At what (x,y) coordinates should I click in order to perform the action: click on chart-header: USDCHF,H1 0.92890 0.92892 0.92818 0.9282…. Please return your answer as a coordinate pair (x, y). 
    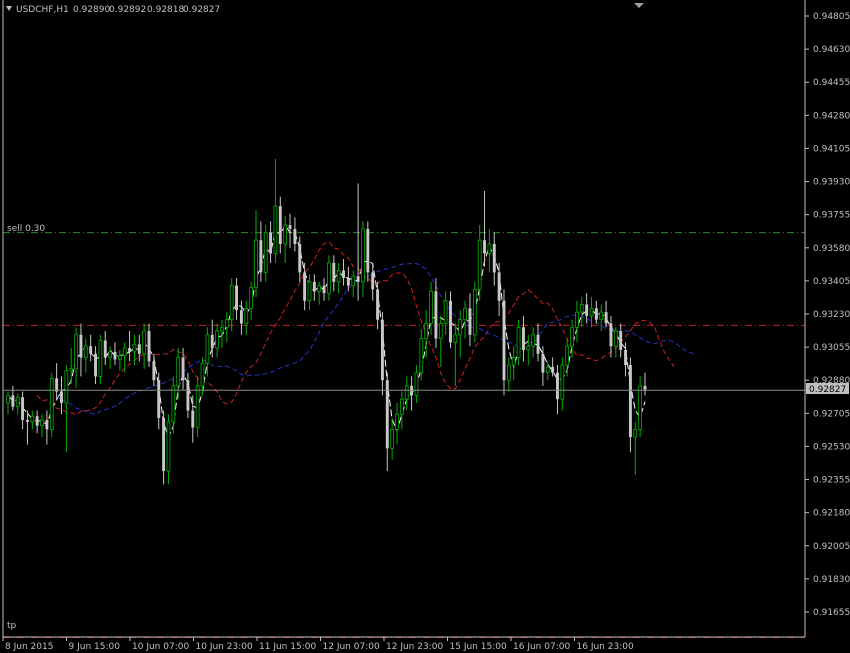
    Looking at the image, I should click on (113, 10).